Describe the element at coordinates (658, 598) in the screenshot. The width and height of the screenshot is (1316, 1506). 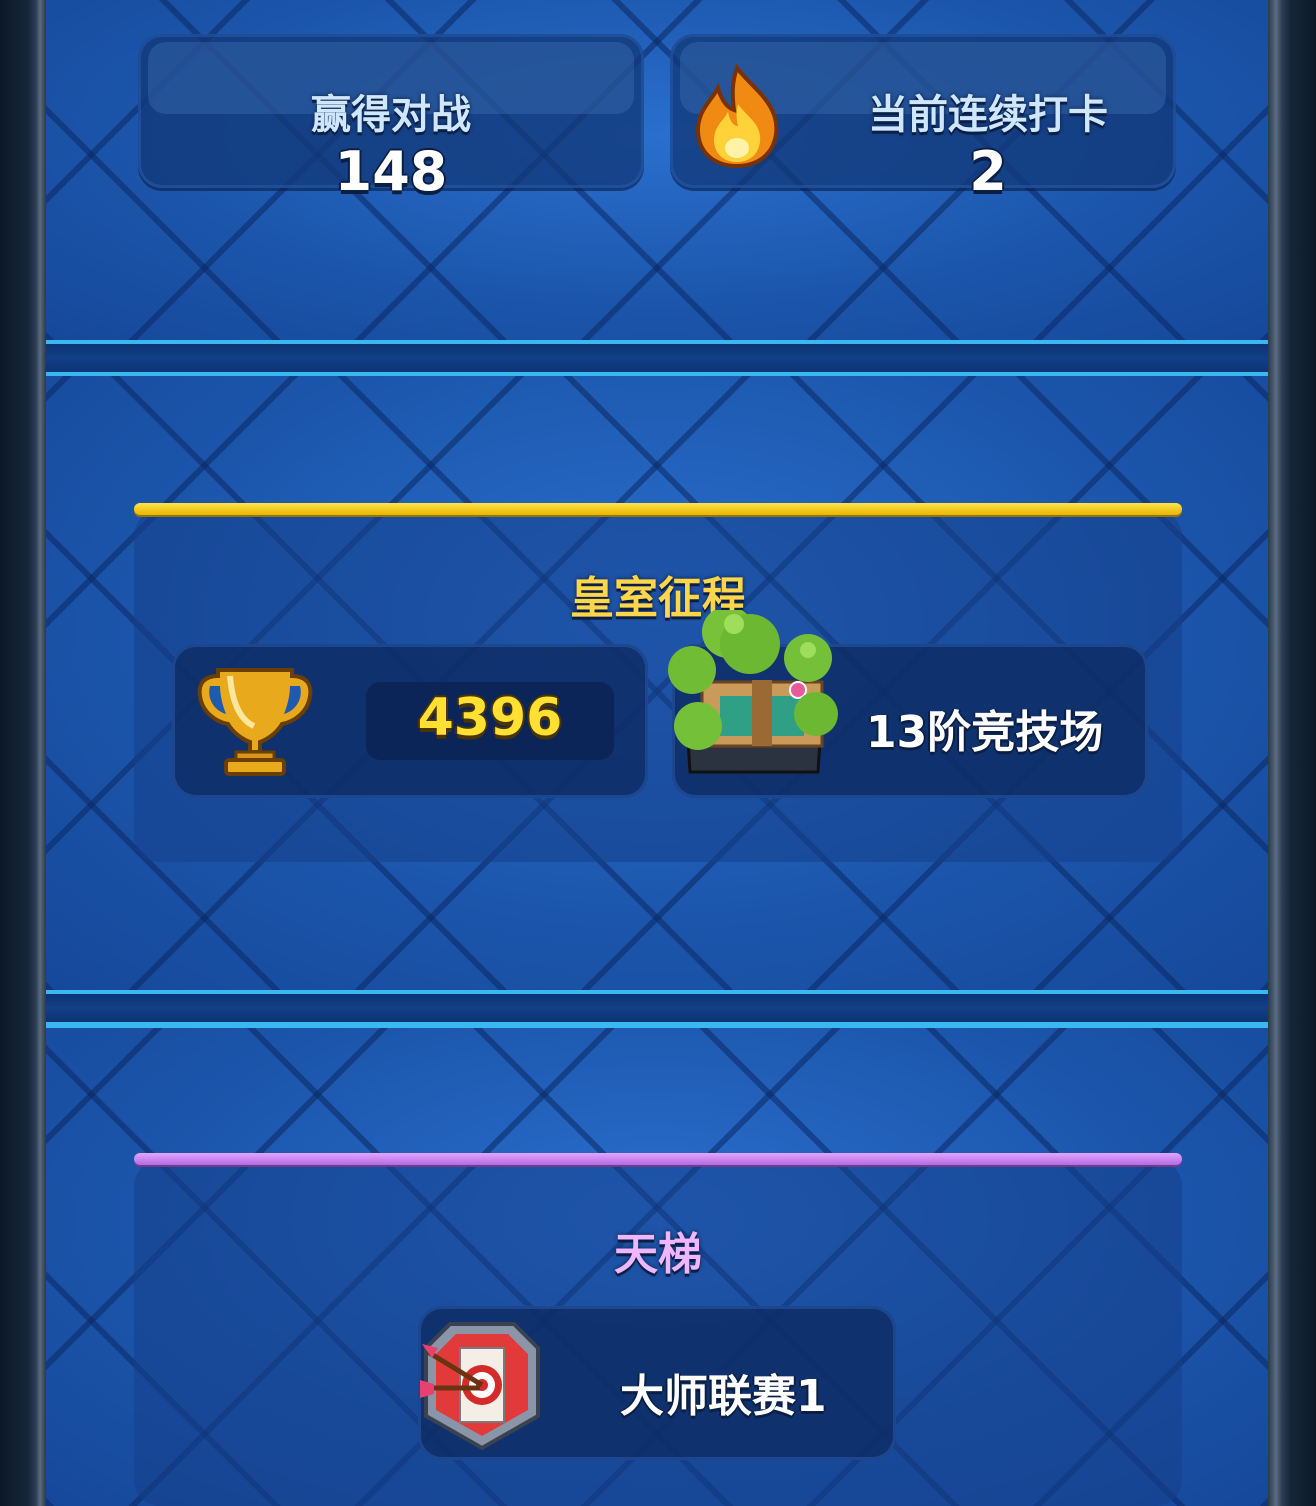
I see `royal-road-title: 皇室征程` at that location.